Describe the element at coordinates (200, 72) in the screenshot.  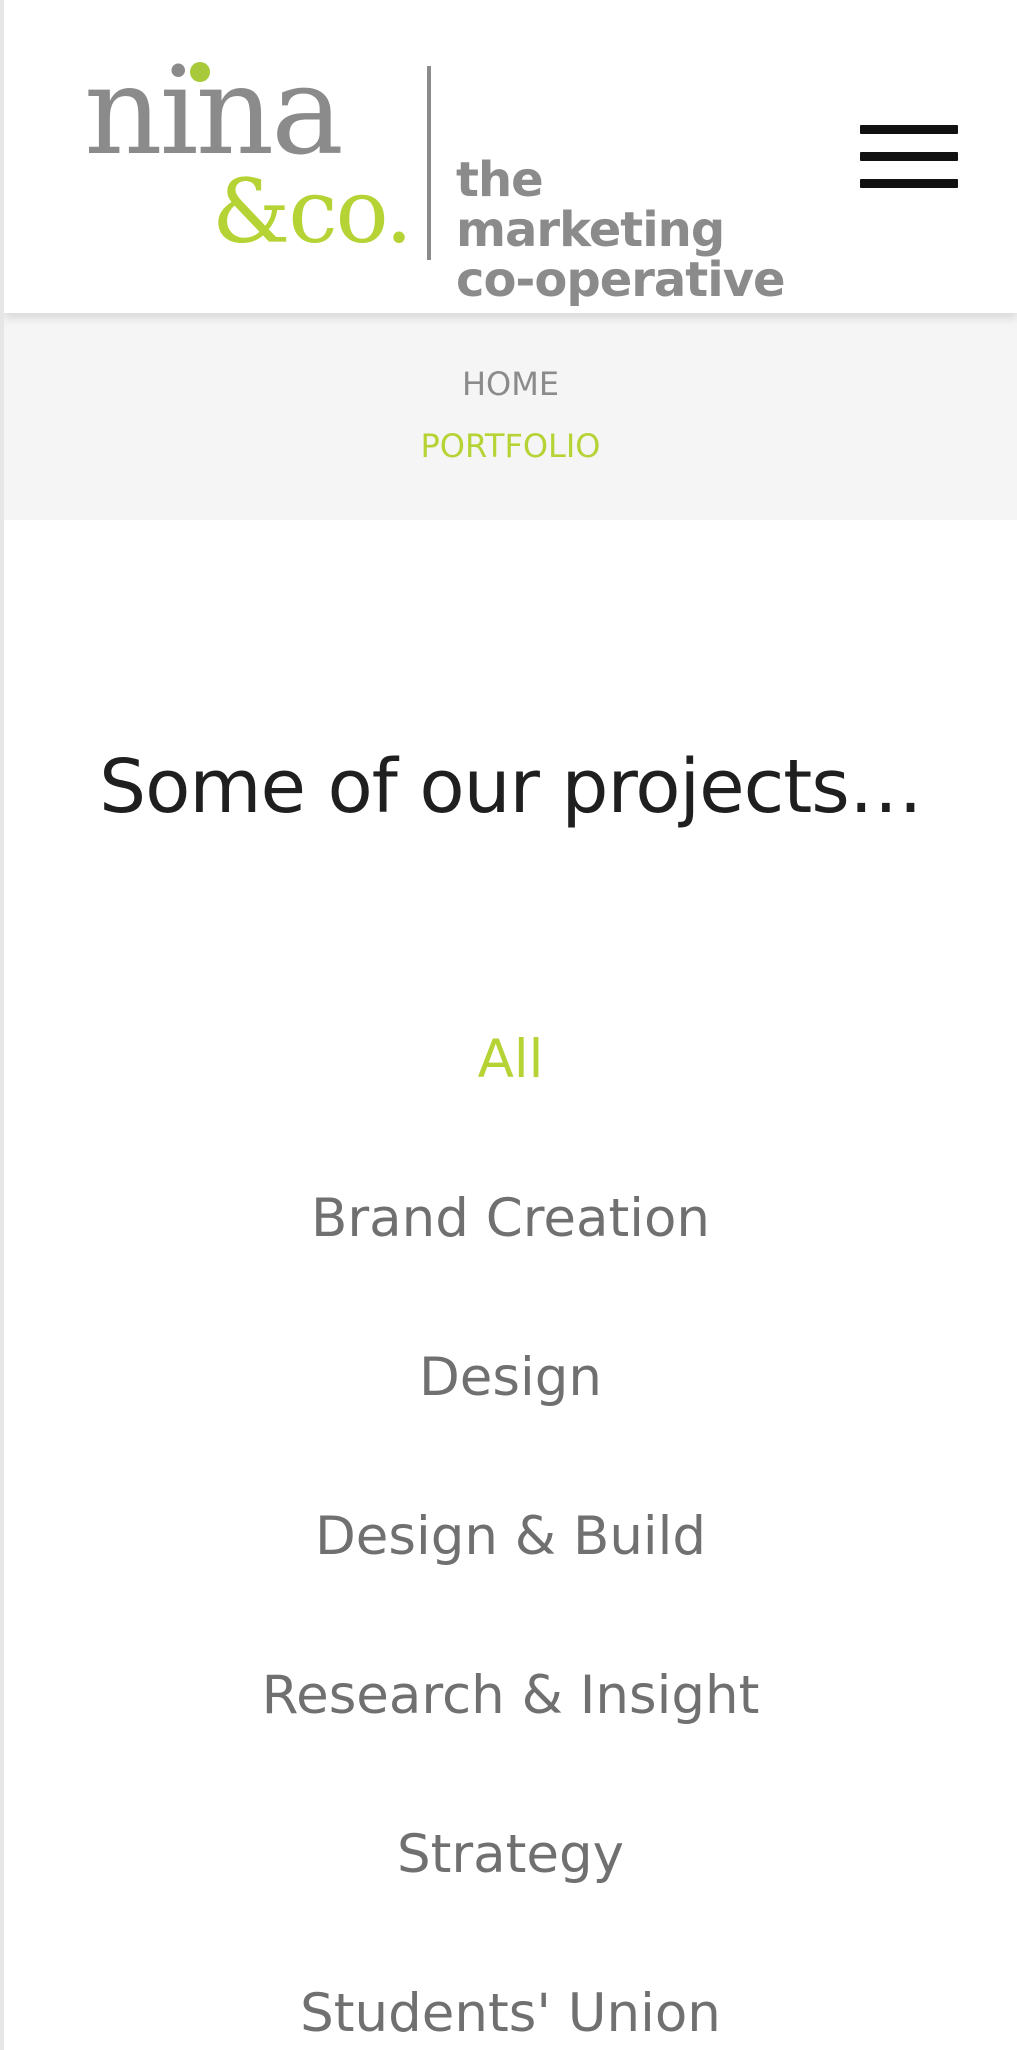
I see `logo-dot` at that location.